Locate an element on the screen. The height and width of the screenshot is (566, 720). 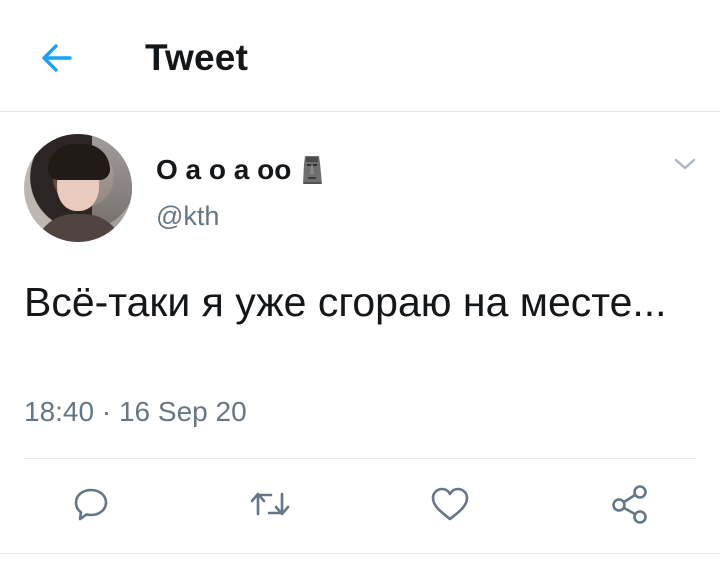
retweet-icon is located at coordinates (270, 504).